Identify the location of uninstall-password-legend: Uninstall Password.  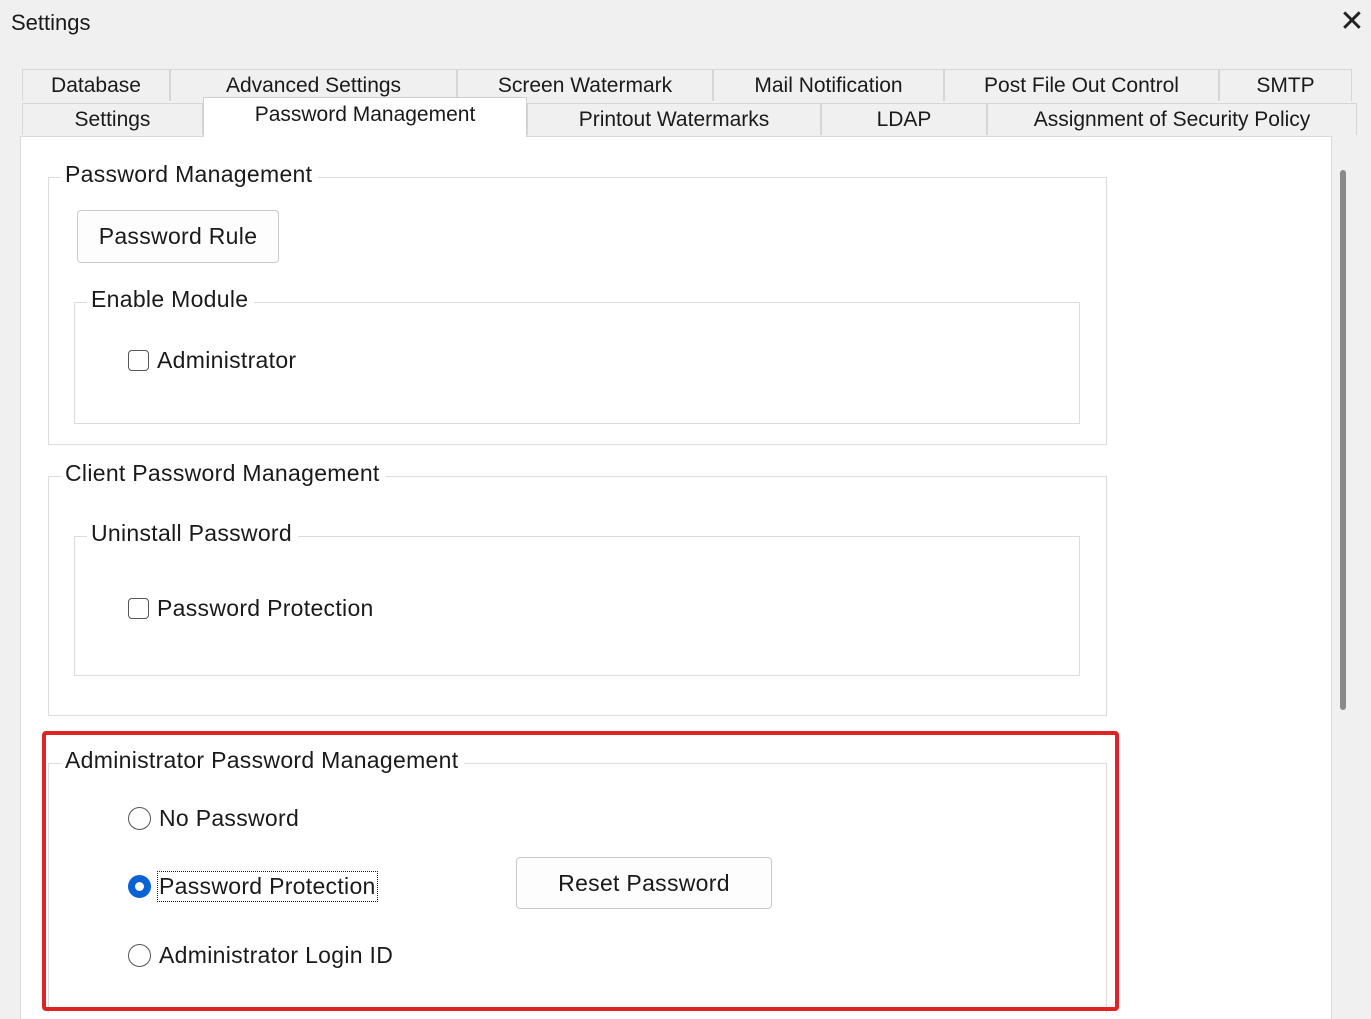
(192, 533).